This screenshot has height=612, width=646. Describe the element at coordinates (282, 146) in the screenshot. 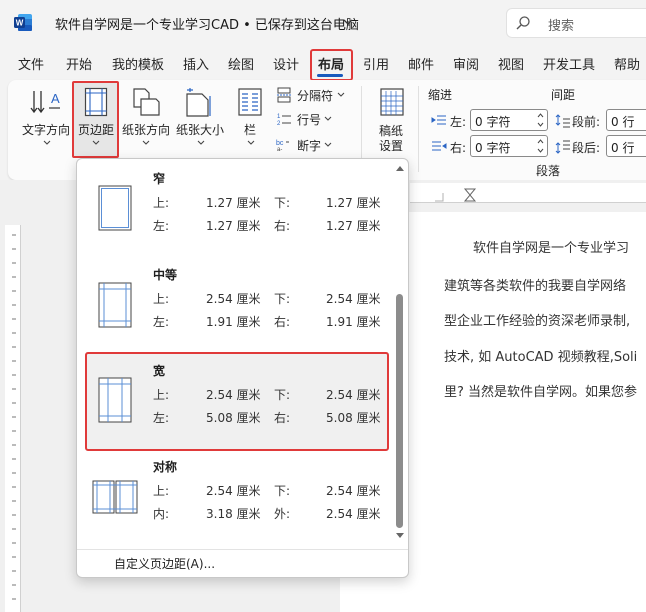

I see `hyphenation-icon: bc a-` at that location.